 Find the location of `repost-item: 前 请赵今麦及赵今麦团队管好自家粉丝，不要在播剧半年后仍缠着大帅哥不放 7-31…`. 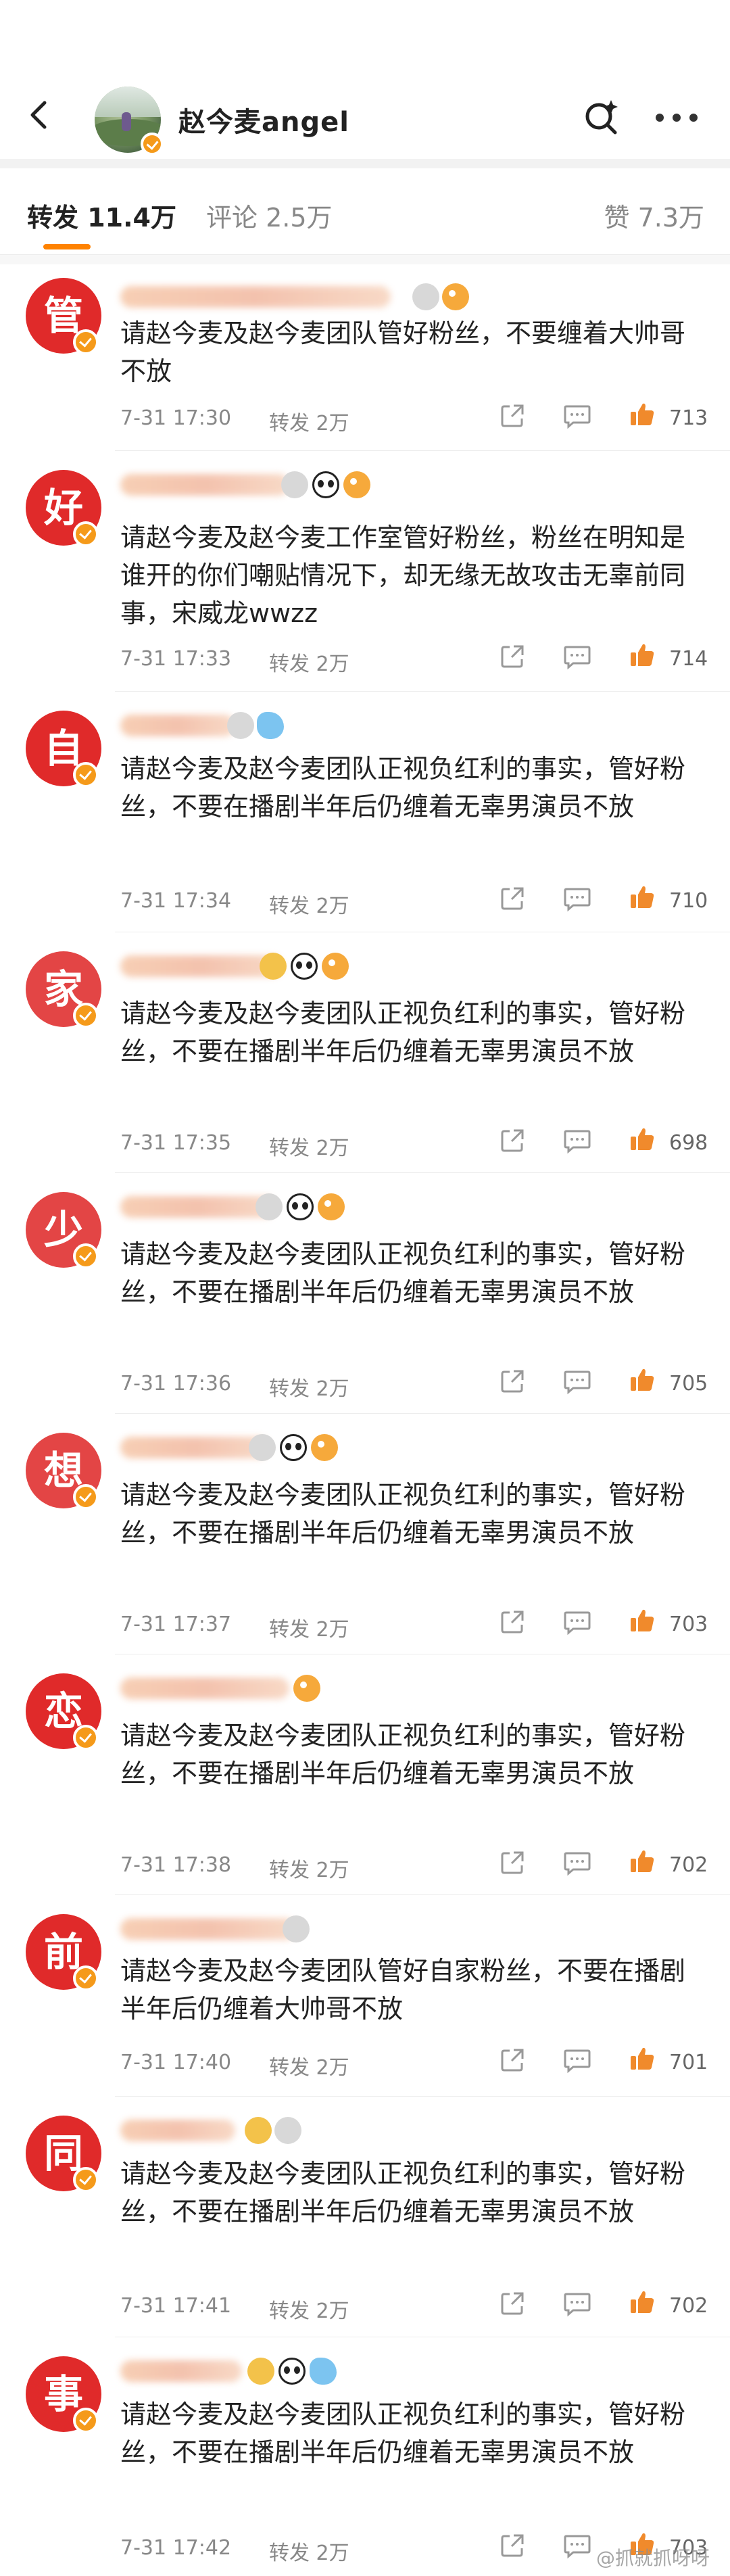

repost-item: 前 请赵今麦及赵今麦团队管好自家粉丝，不要在播剧半年后仍缠着大帅哥不放 7-31… is located at coordinates (365, 1996).